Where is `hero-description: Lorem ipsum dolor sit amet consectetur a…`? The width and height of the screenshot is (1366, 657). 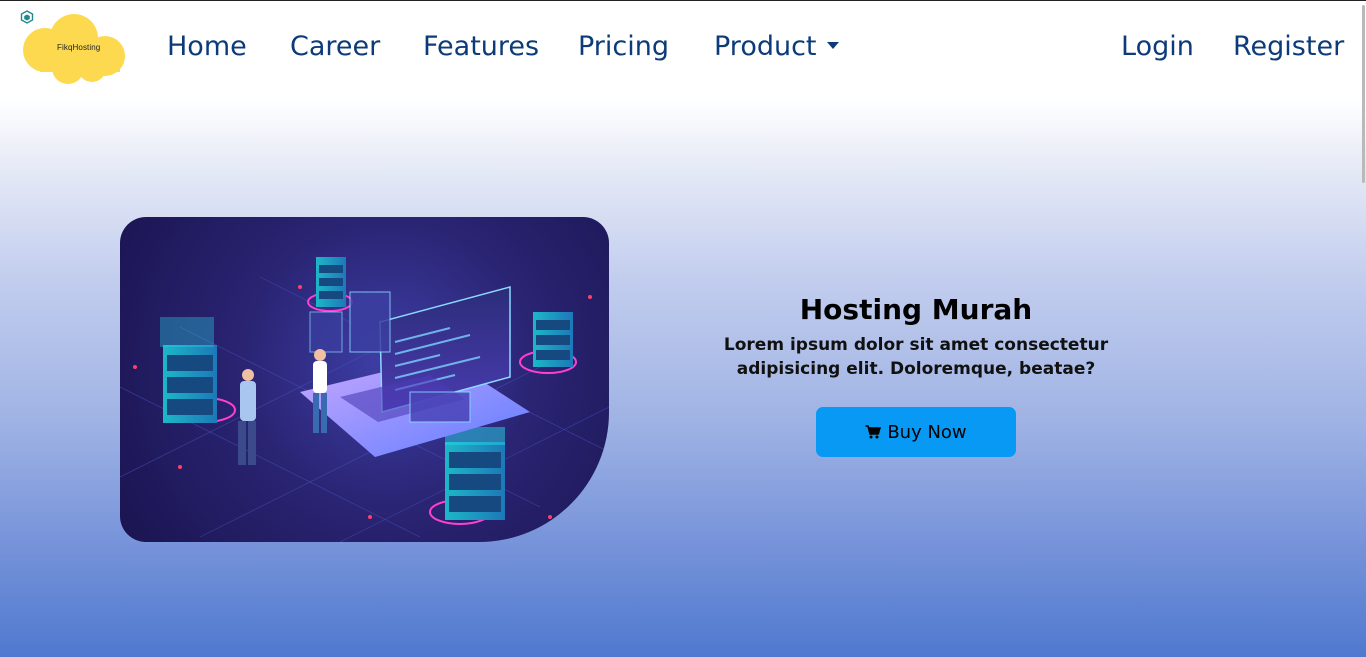 hero-description: Lorem ipsum dolor sit amet consectetur a… is located at coordinates (916, 357).